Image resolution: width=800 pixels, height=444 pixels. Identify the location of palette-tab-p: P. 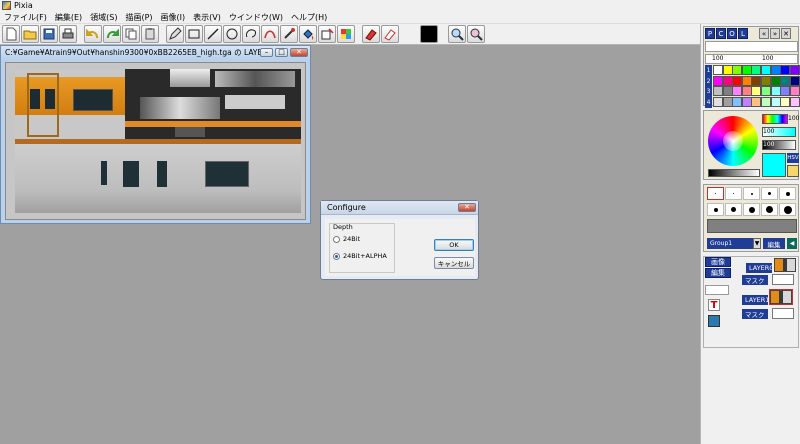
(710, 33).